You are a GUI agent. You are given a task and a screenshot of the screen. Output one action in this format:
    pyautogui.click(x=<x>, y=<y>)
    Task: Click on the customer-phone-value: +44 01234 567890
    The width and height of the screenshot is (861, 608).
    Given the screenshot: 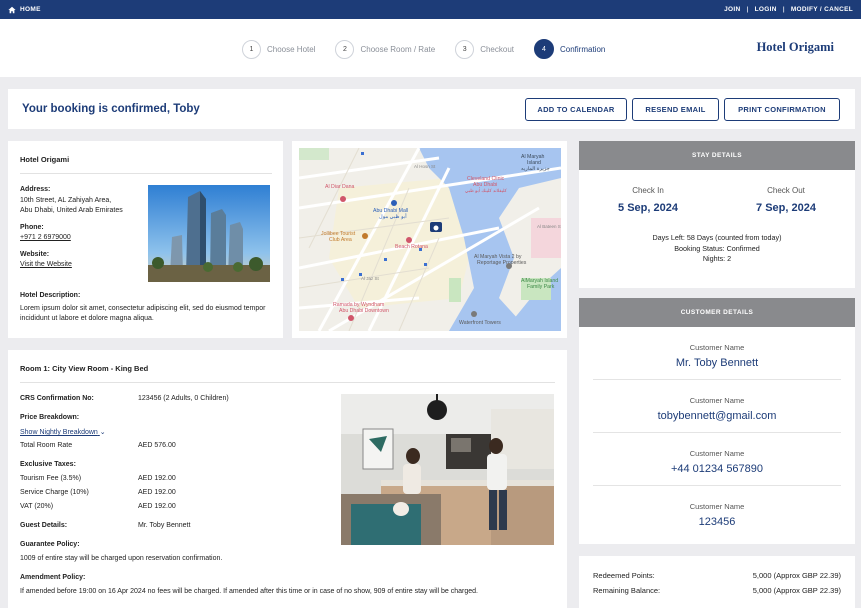 What is the action you would take?
    pyautogui.click(x=717, y=469)
    